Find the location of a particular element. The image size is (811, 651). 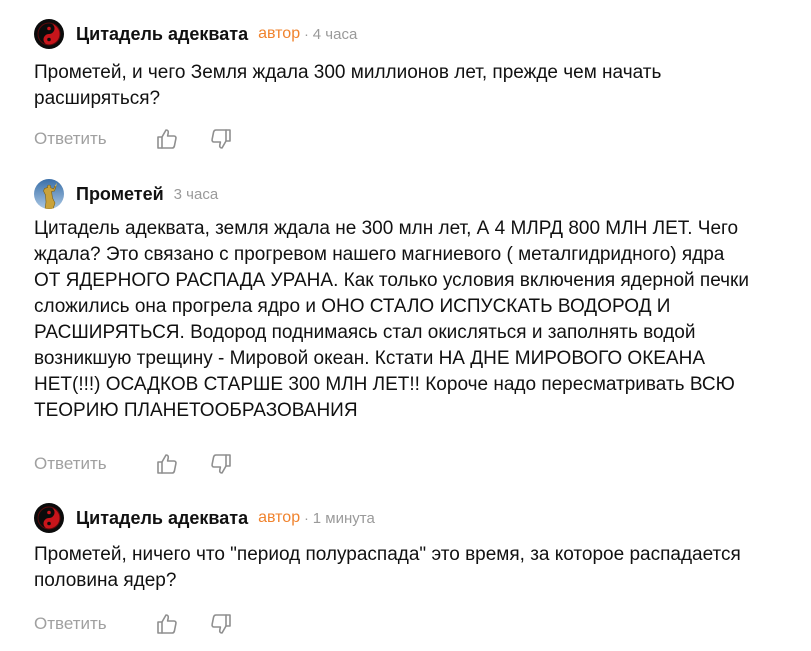

comment-header: Цитадель адеквата автор · 1 минута is located at coordinates (204, 518).